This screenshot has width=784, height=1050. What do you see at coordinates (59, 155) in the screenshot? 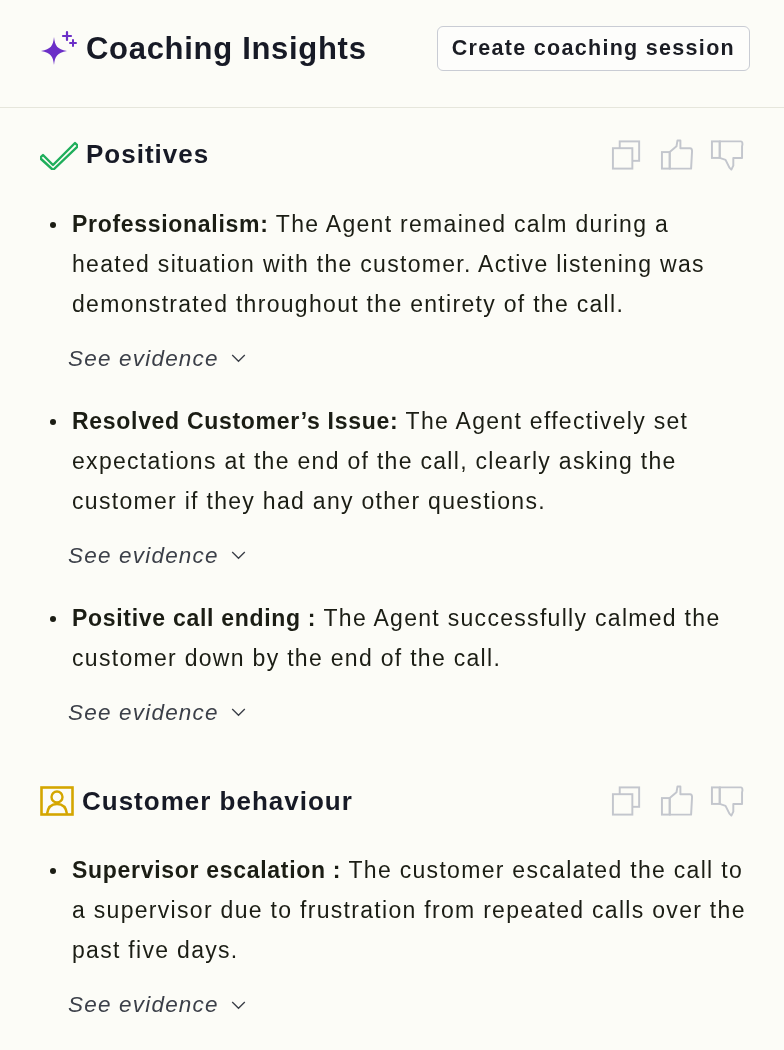
I see `check-icon` at bounding box center [59, 155].